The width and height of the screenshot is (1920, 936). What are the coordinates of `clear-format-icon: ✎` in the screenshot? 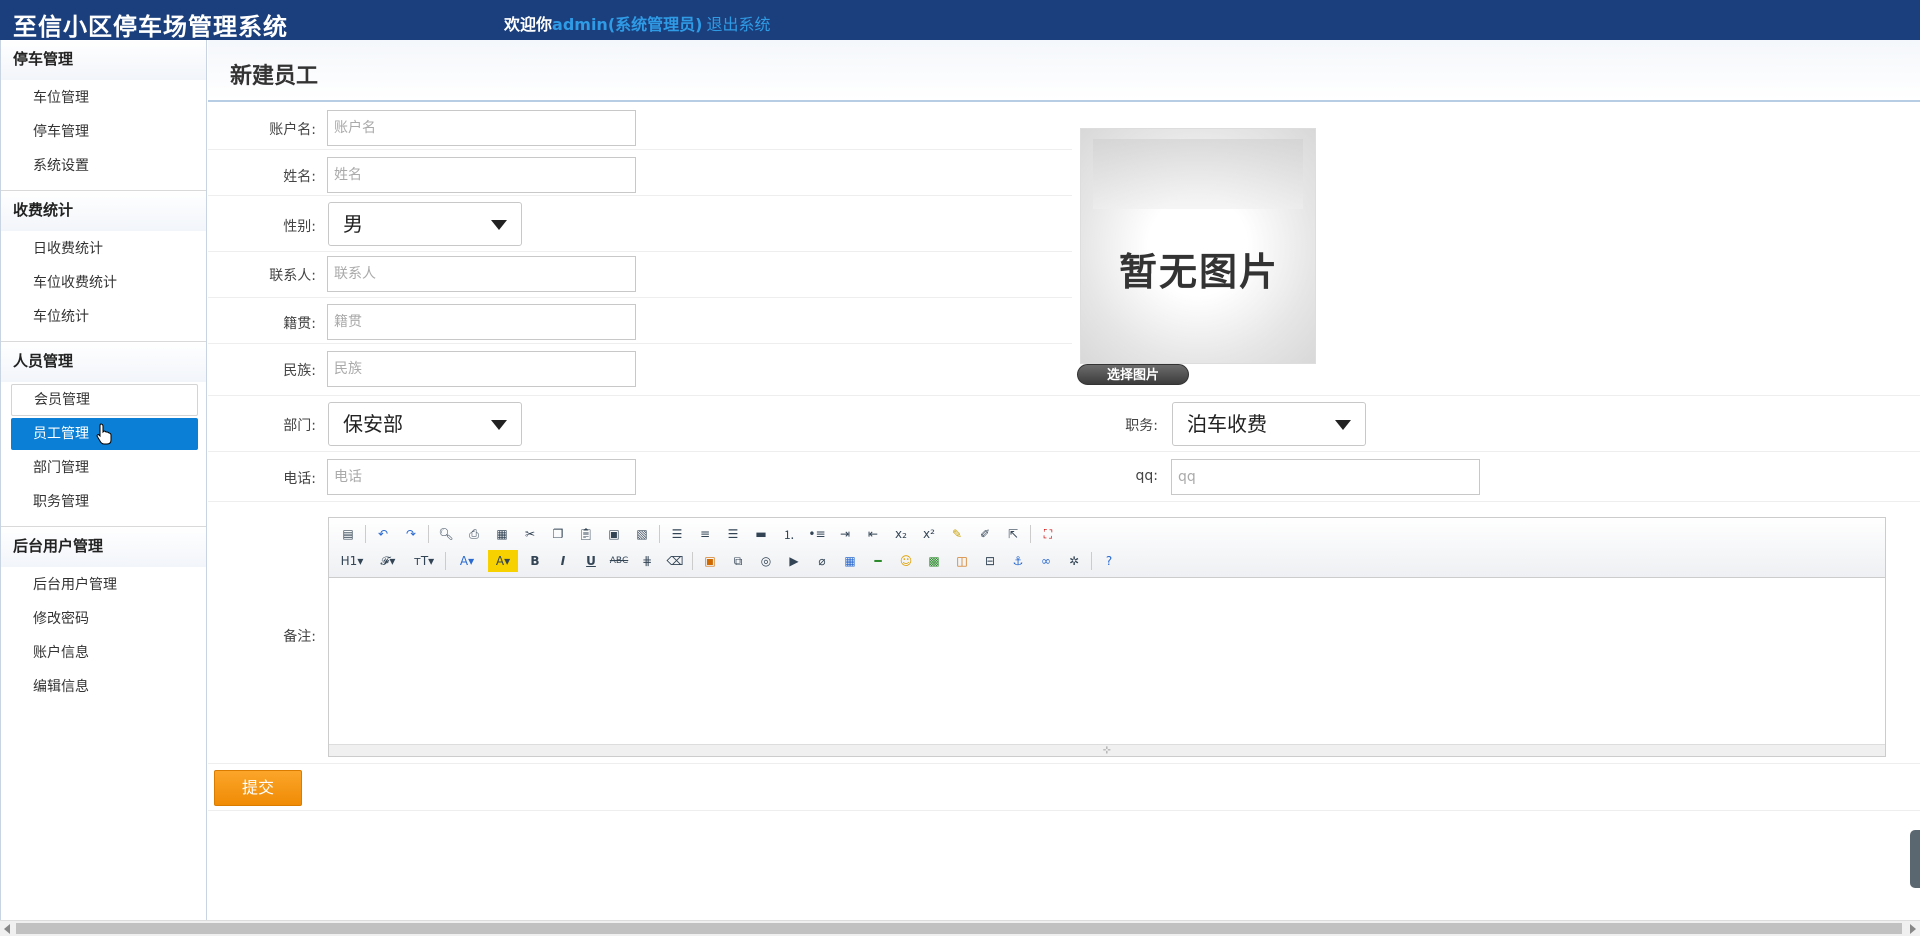 It's located at (957, 534).